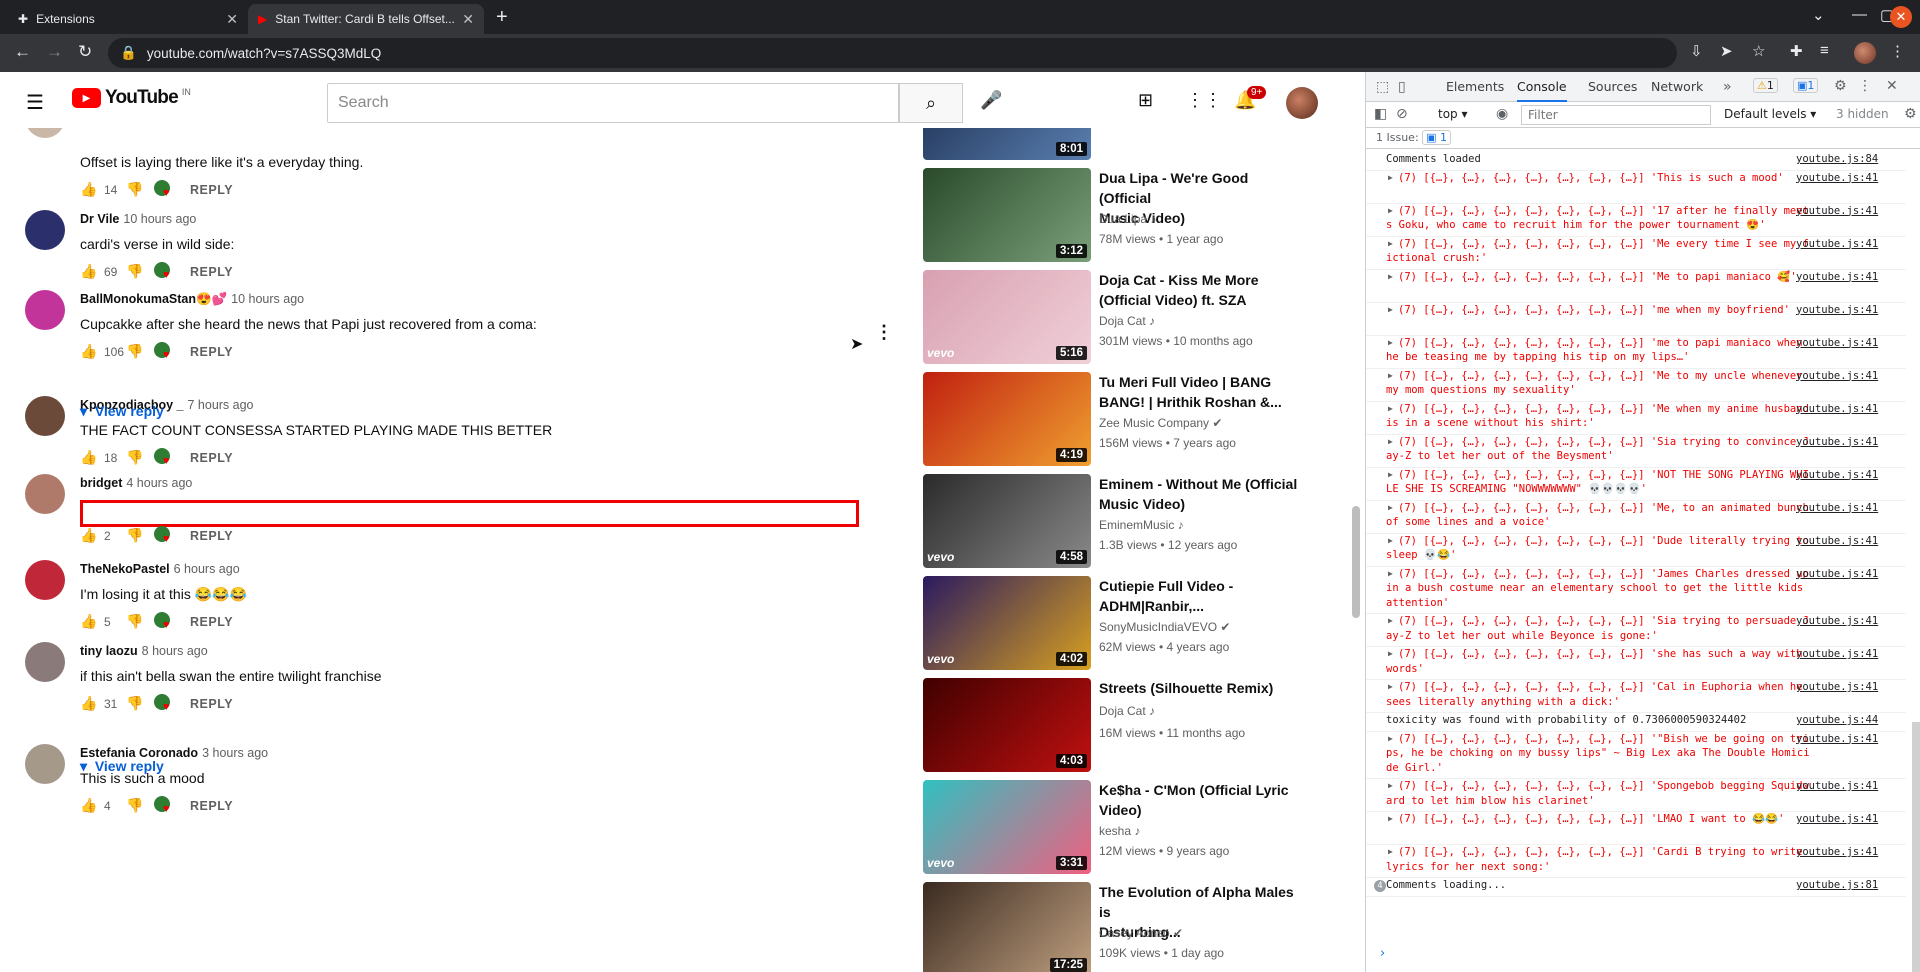 This screenshot has height=972, width=1920. I want to click on account-avatar, so click(1302, 103).